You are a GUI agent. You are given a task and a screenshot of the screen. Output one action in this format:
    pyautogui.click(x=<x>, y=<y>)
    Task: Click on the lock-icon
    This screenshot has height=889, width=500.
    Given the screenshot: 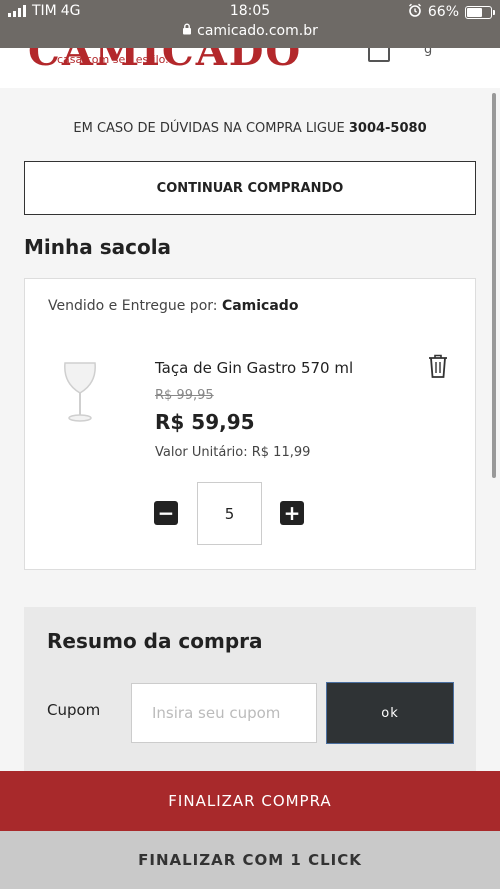 What is the action you would take?
    pyautogui.click(x=187, y=31)
    